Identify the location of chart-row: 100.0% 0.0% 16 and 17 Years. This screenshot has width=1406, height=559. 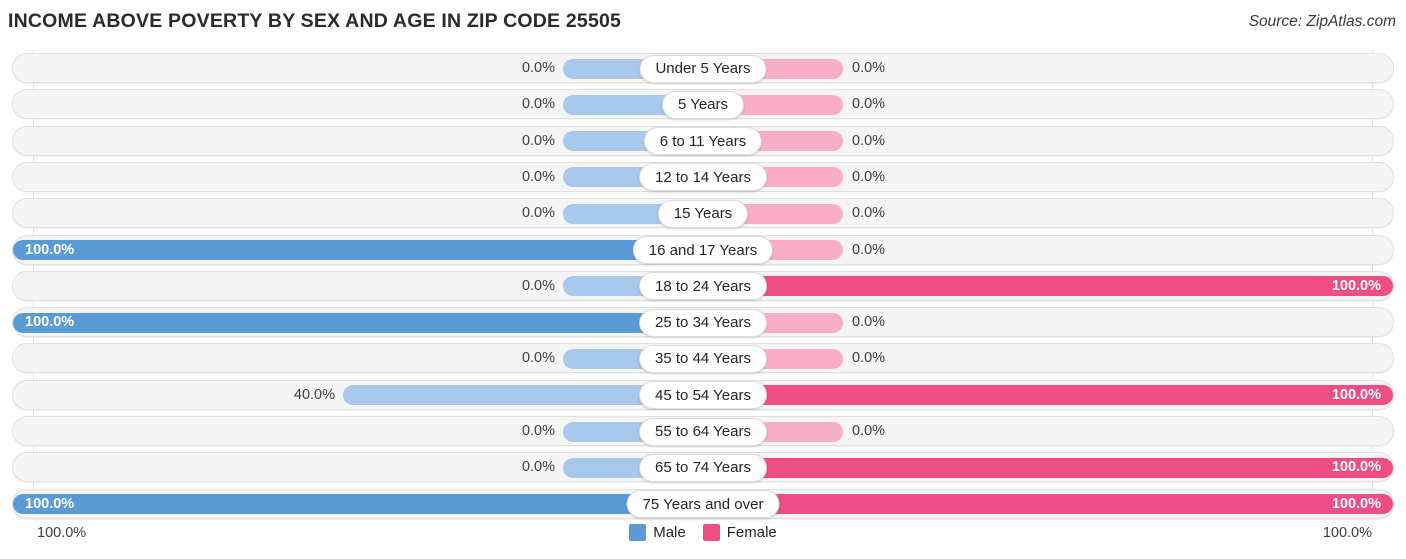
(703, 250).